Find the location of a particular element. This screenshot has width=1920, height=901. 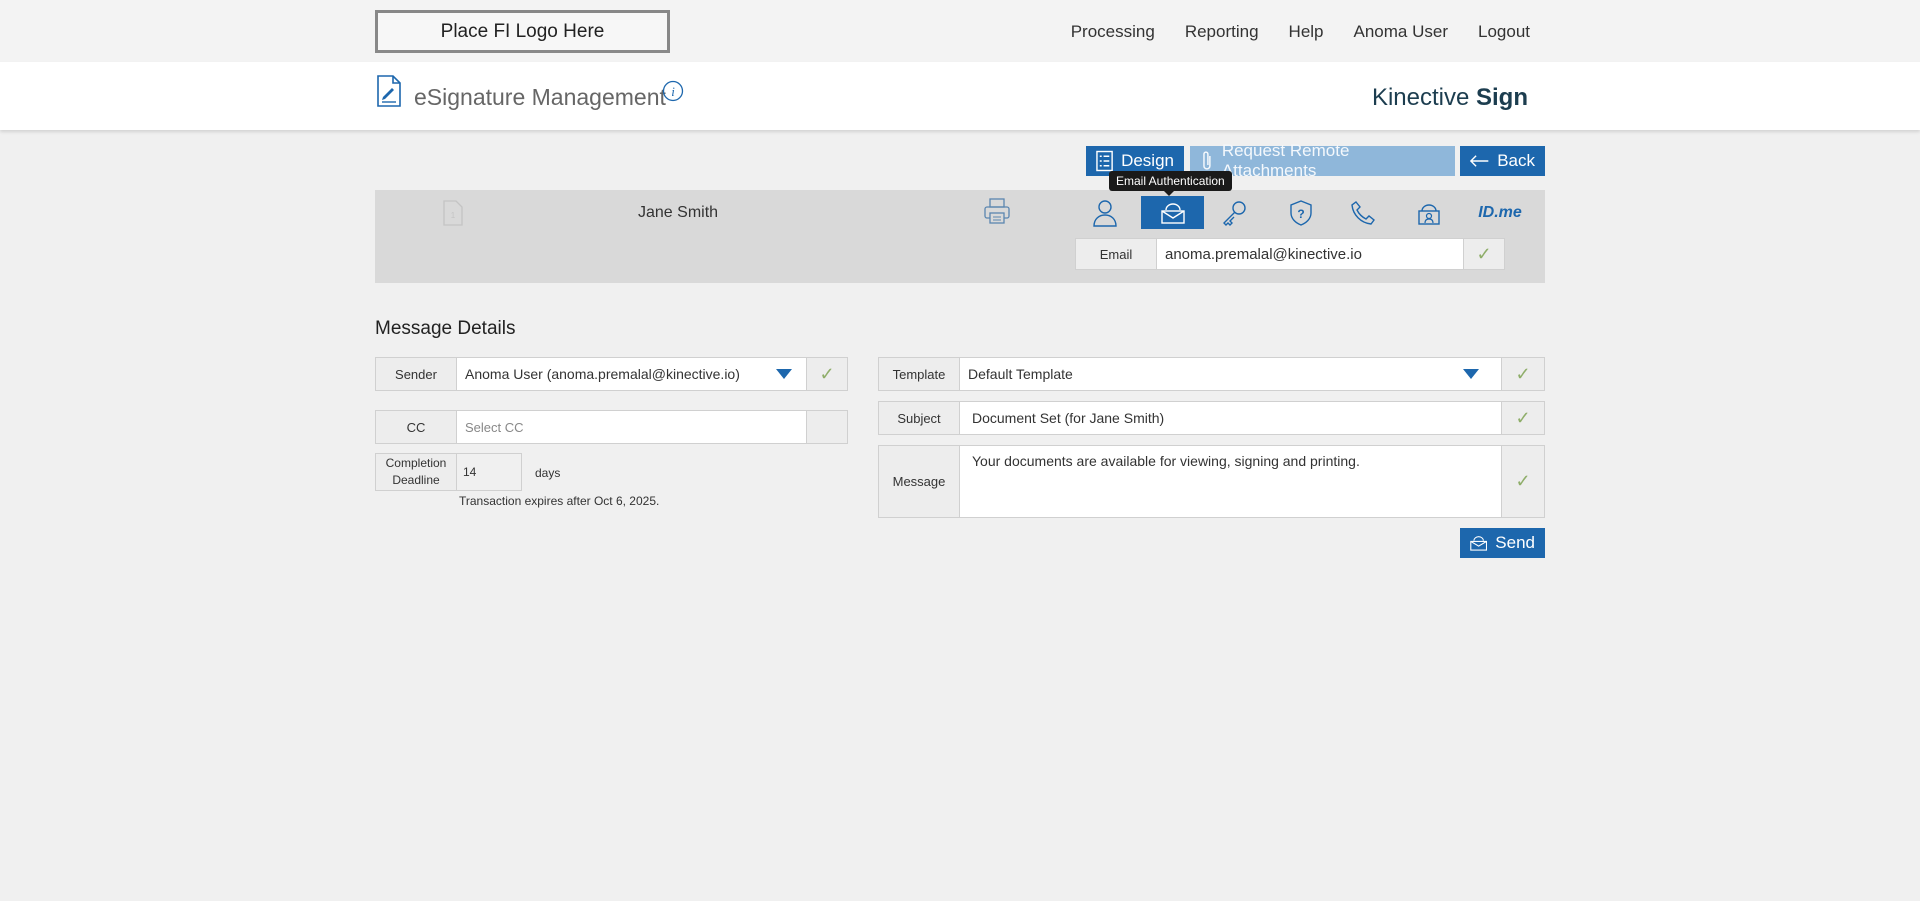

nav-reporting: Reporting is located at coordinates (1222, 32).